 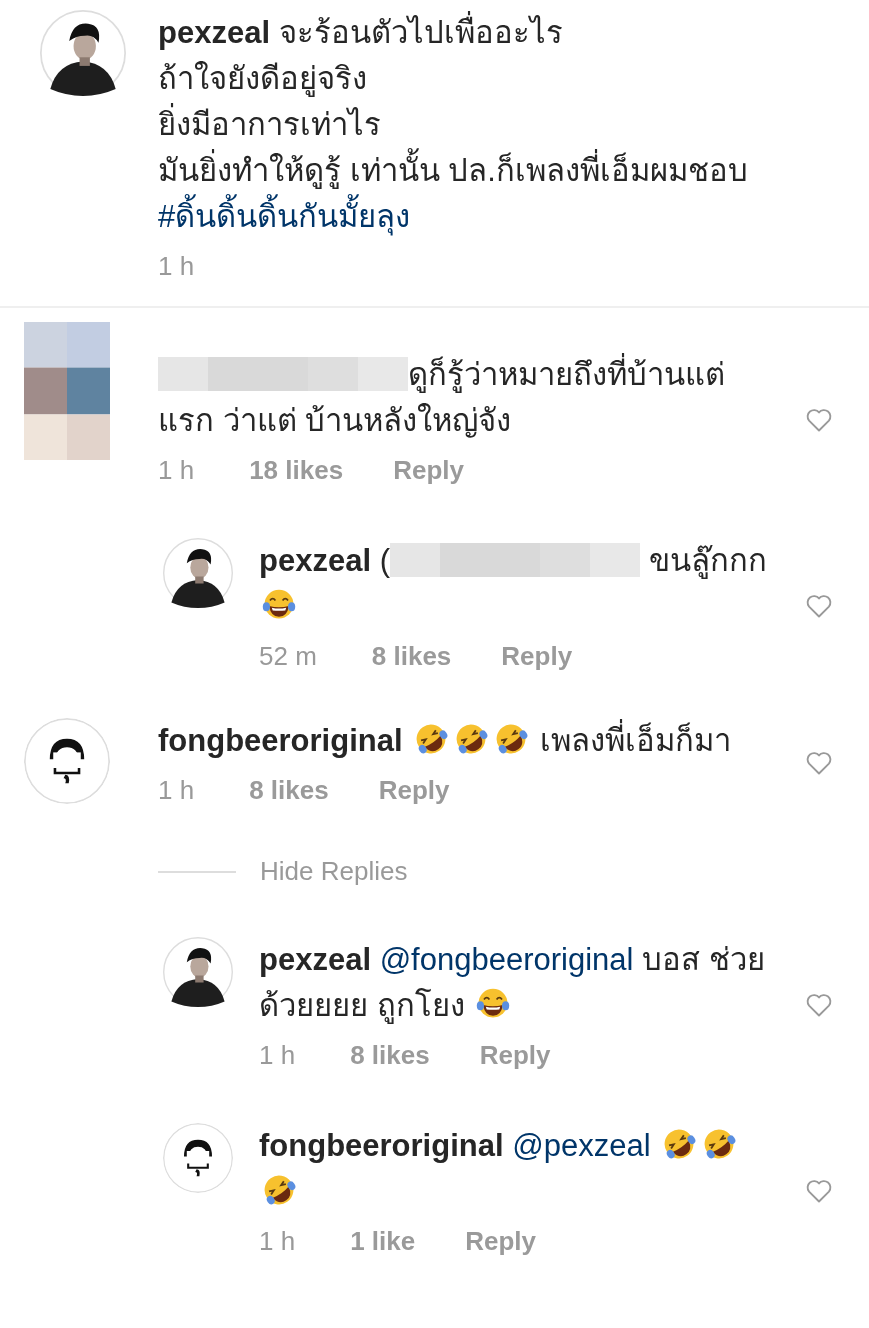 What do you see at coordinates (514, 584) in the screenshot?
I see `comment-text: pexzeal ( ขนลู๊กกก` at bounding box center [514, 584].